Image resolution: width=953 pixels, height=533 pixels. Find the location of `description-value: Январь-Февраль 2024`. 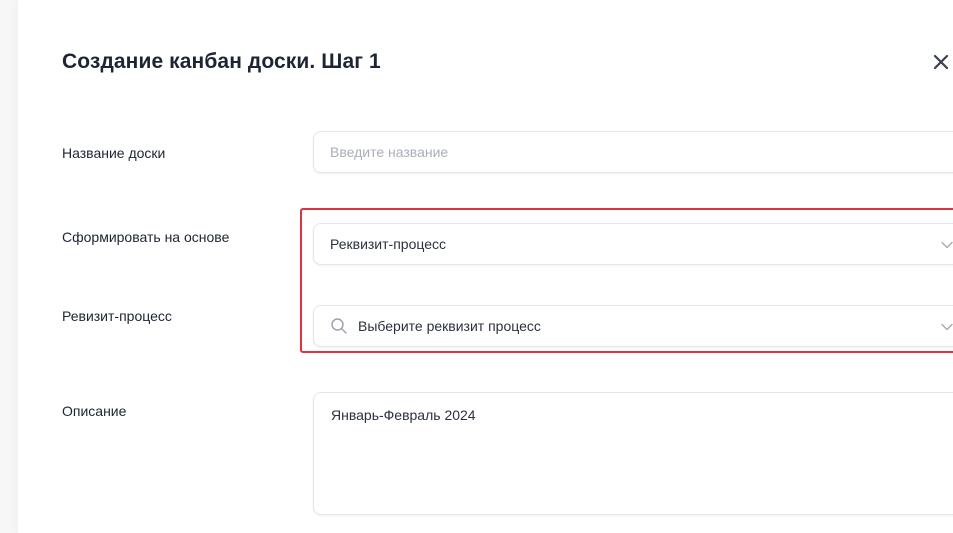

description-value: Январь-Февраль 2024 is located at coordinates (403, 415).